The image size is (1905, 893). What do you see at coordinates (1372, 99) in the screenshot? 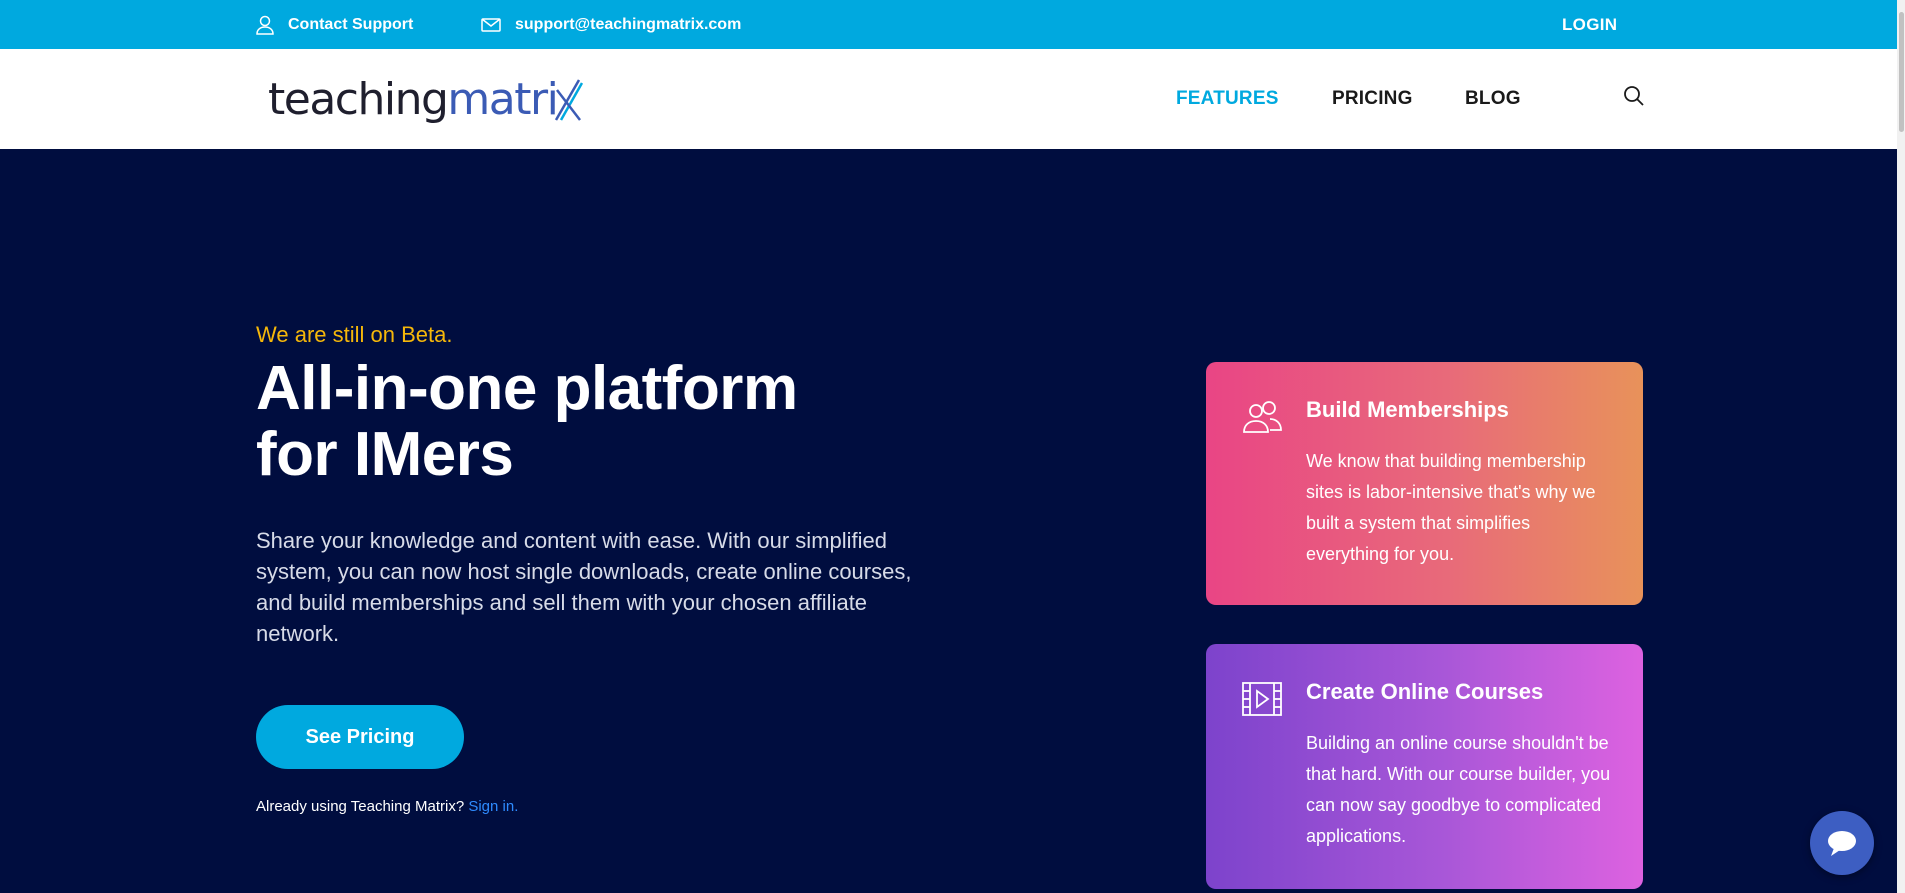
I see `nav-pricing: PRICING` at bounding box center [1372, 99].